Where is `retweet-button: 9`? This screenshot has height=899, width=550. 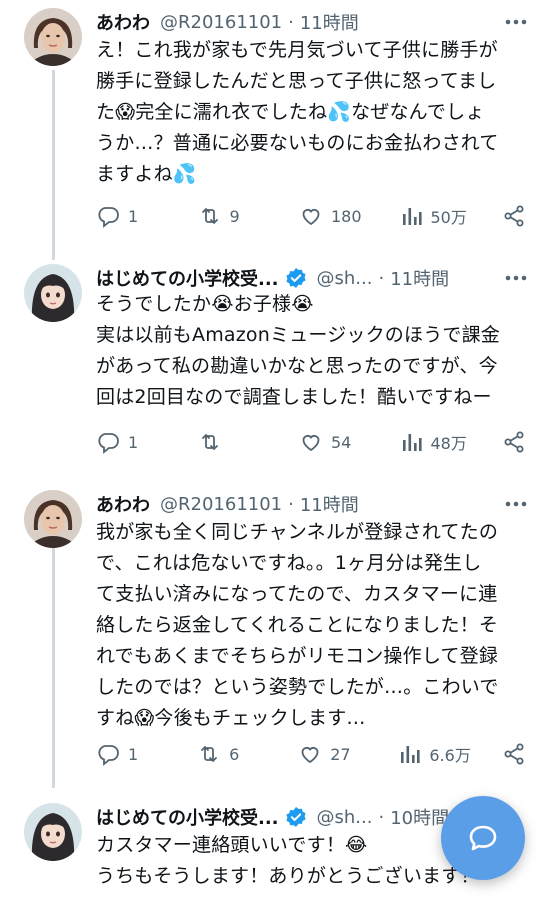
retweet-button: 9 is located at coordinates (233, 216).